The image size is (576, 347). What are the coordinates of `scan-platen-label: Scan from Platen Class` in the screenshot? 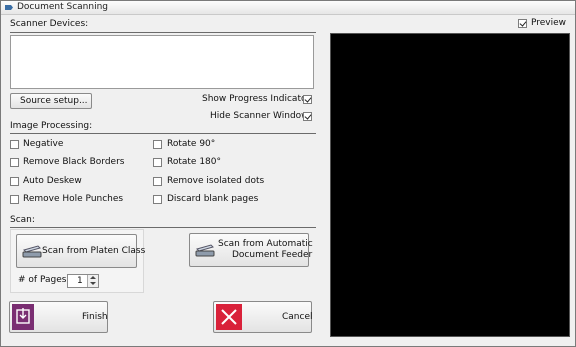 It's located at (94, 251).